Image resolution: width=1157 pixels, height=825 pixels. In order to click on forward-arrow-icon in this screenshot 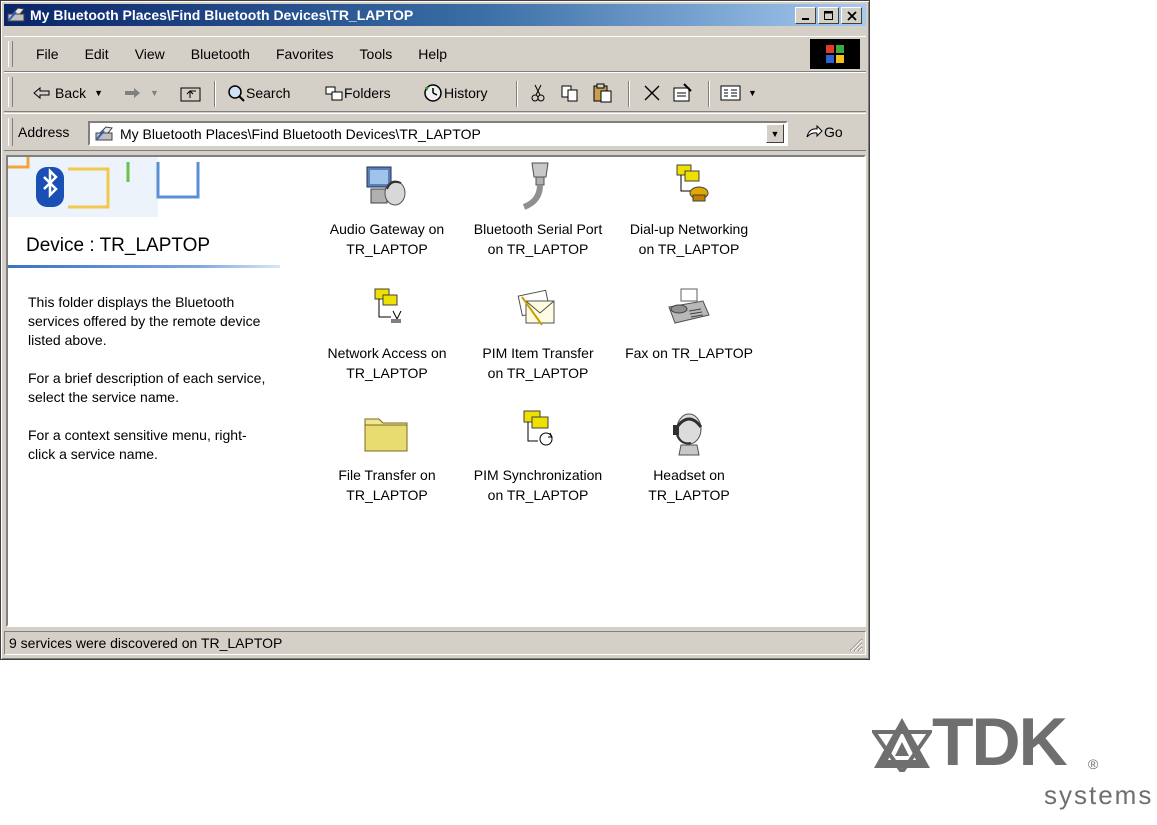, I will do `click(132, 93)`.